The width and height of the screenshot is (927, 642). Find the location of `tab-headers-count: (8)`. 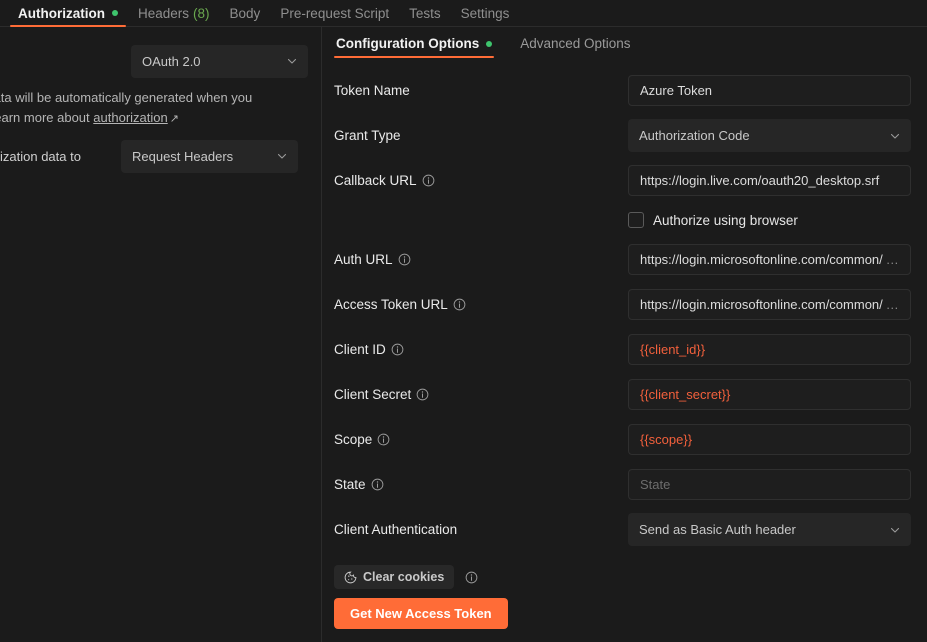

tab-headers-count: (8) is located at coordinates (201, 13).